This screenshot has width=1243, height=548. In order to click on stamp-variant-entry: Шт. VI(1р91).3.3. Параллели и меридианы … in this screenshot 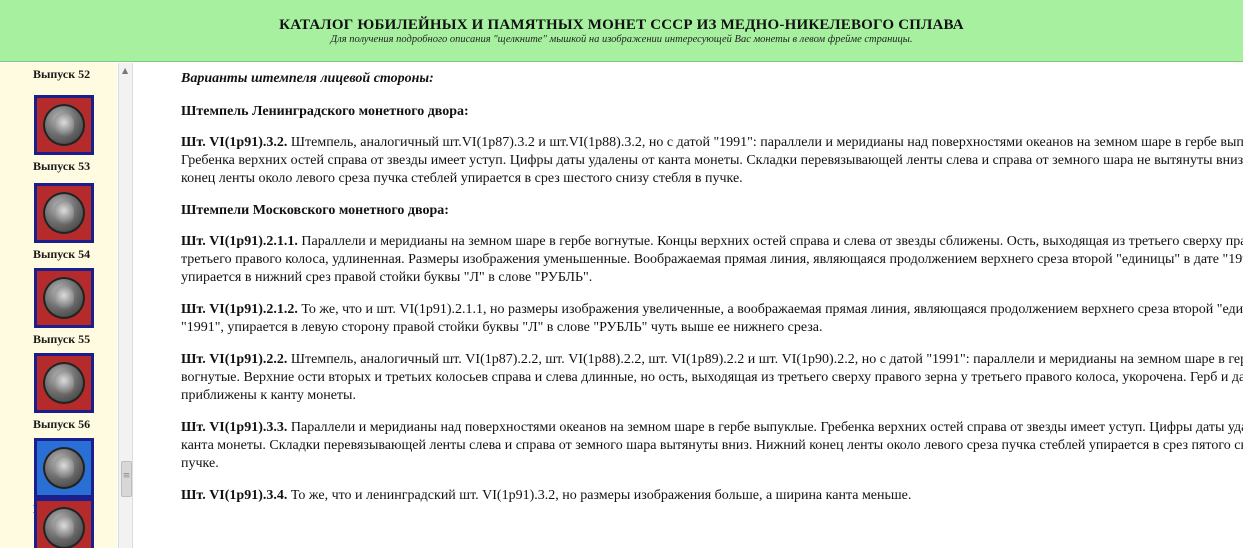, I will do `click(712, 446)`.